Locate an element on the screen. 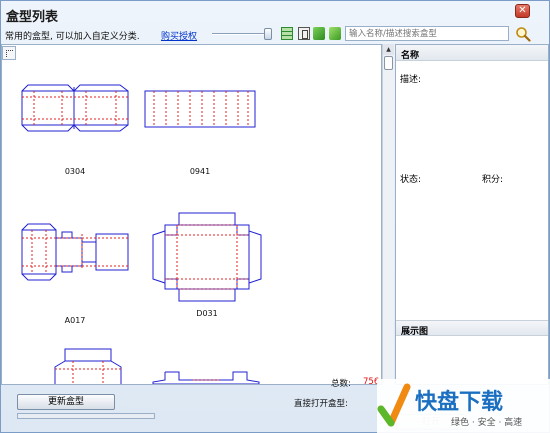  preview-header: 展示图 is located at coordinates (472, 328).